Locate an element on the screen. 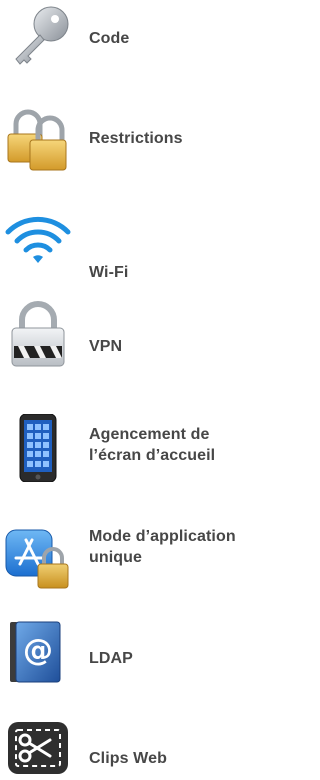 The height and width of the screenshot is (780, 320). iphone-icon is located at coordinates (38, 448).